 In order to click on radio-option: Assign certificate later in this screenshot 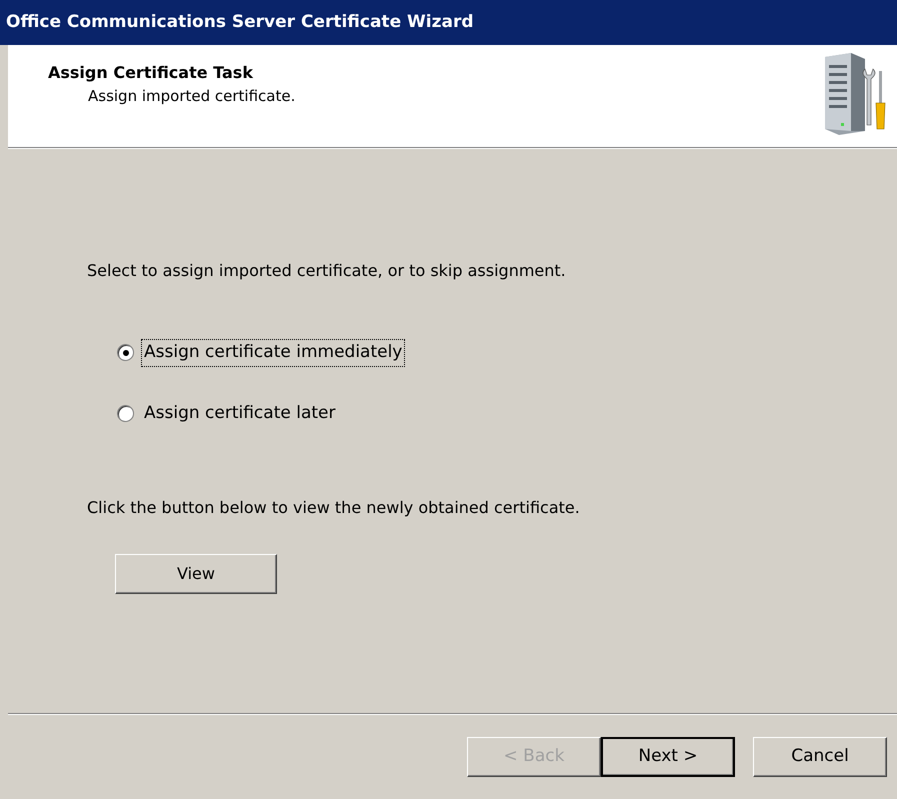, I will do `click(507, 413)`.